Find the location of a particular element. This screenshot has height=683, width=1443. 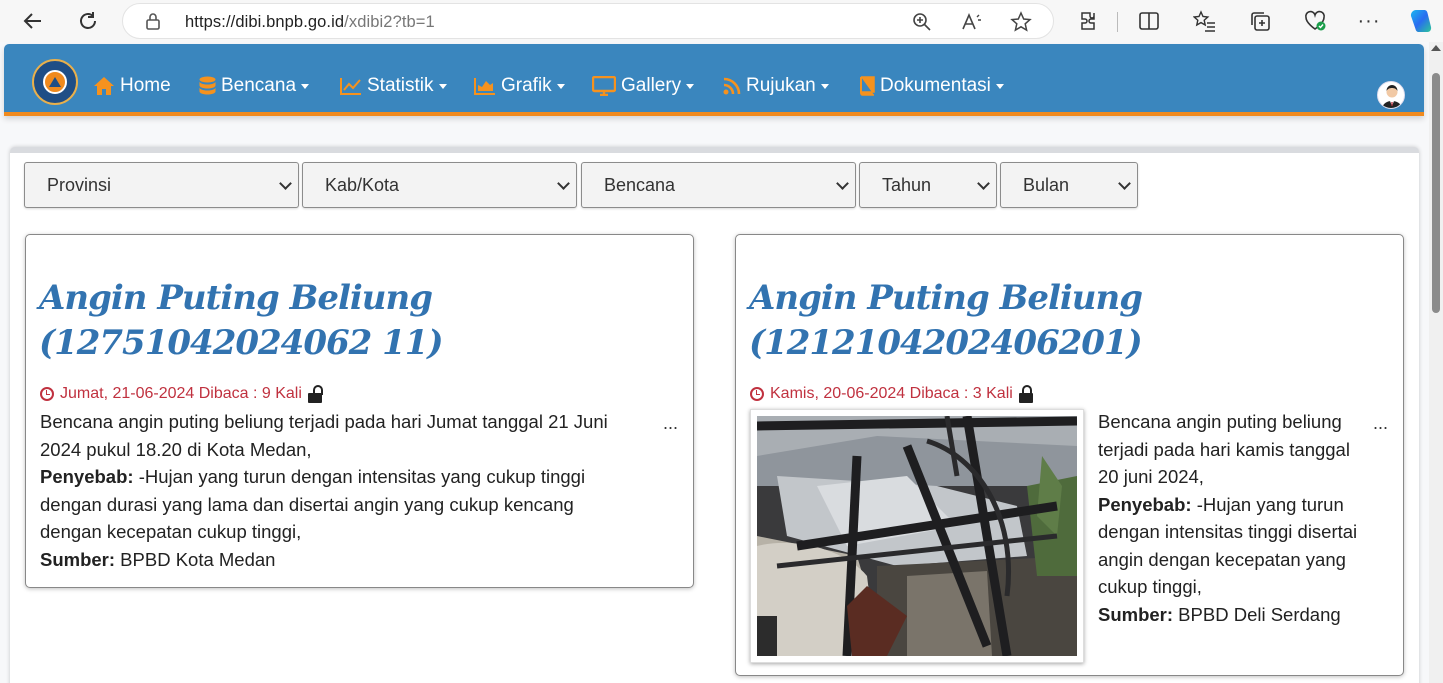

provinsi-select: Provinsi is located at coordinates (161, 185).